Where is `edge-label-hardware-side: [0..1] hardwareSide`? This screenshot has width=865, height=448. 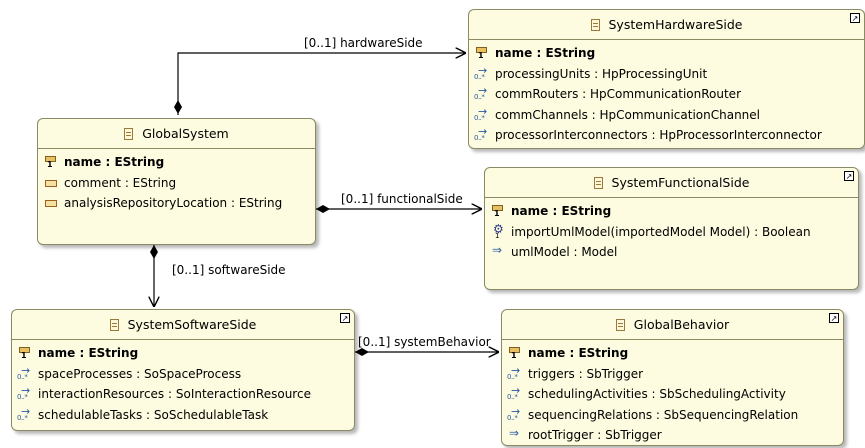 edge-label-hardware-side: [0..1] hardwareSide is located at coordinates (363, 43).